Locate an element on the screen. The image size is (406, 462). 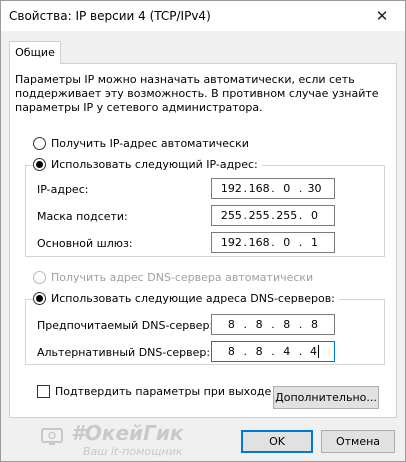
ip-auto-radio: Получить IP-адрес автоматически is located at coordinates (143, 143).